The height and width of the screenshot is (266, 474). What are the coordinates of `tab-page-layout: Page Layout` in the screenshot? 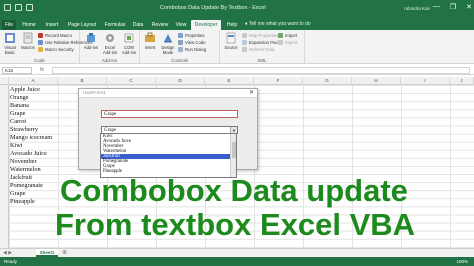 It's located at (82, 25).